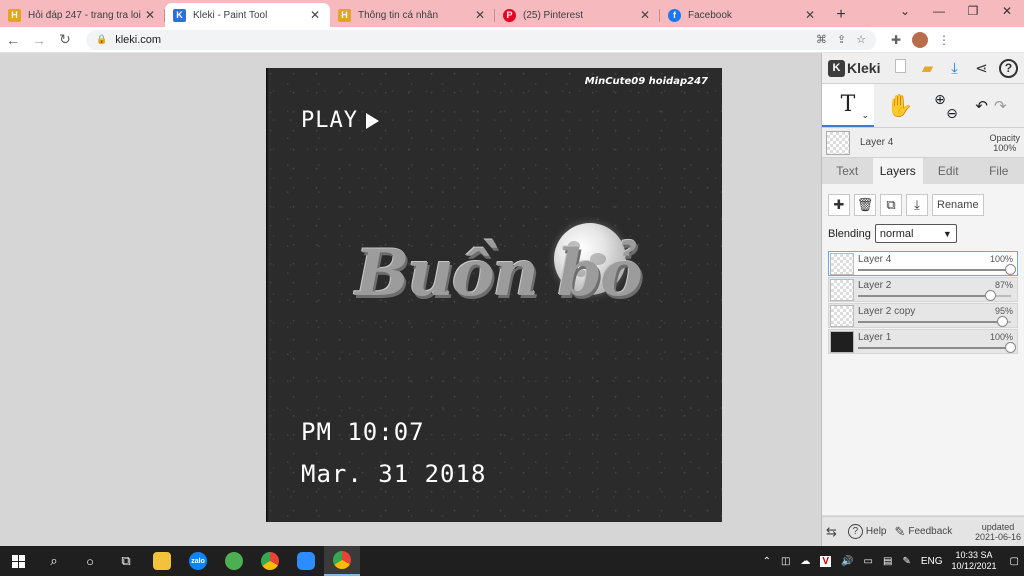 The height and width of the screenshot is (576, 1024). What do you see at coordinates (875, 259) in the screenshot?
I see `layer-name: Layer 4` at bounding box center [875, 259].